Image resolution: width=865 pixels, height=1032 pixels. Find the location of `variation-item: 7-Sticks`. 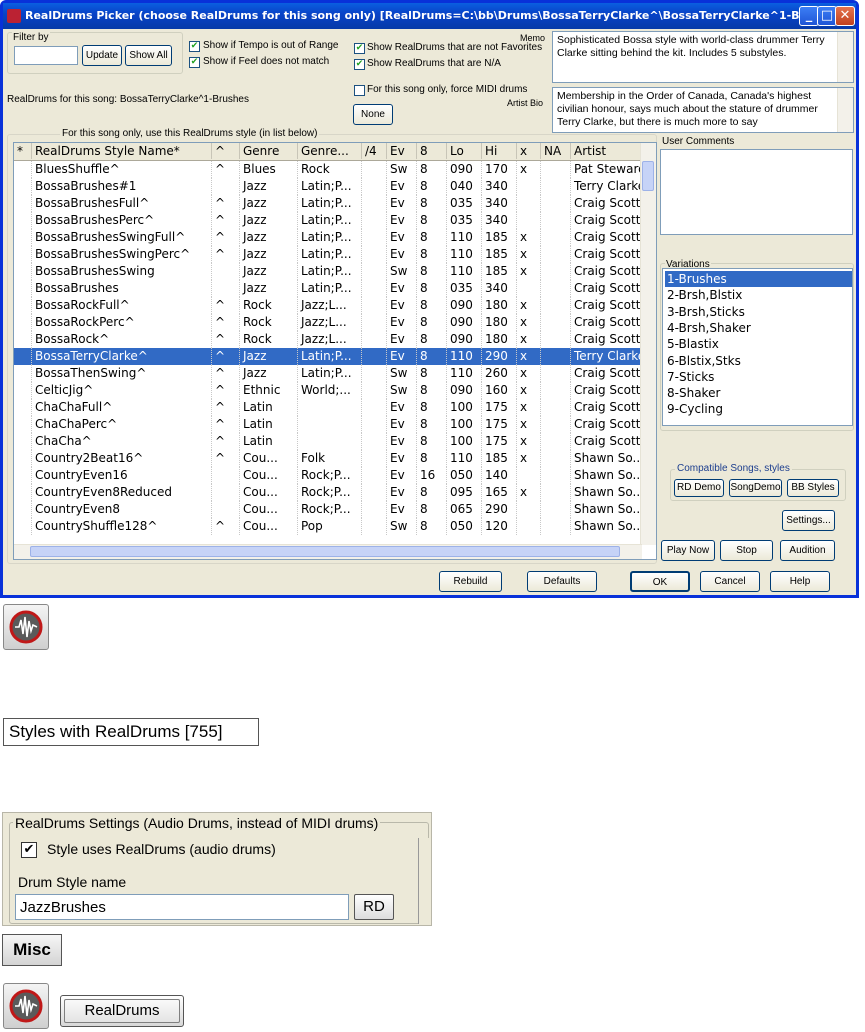

variation-item: 7-Sticks is located at coordinates (758, 377).